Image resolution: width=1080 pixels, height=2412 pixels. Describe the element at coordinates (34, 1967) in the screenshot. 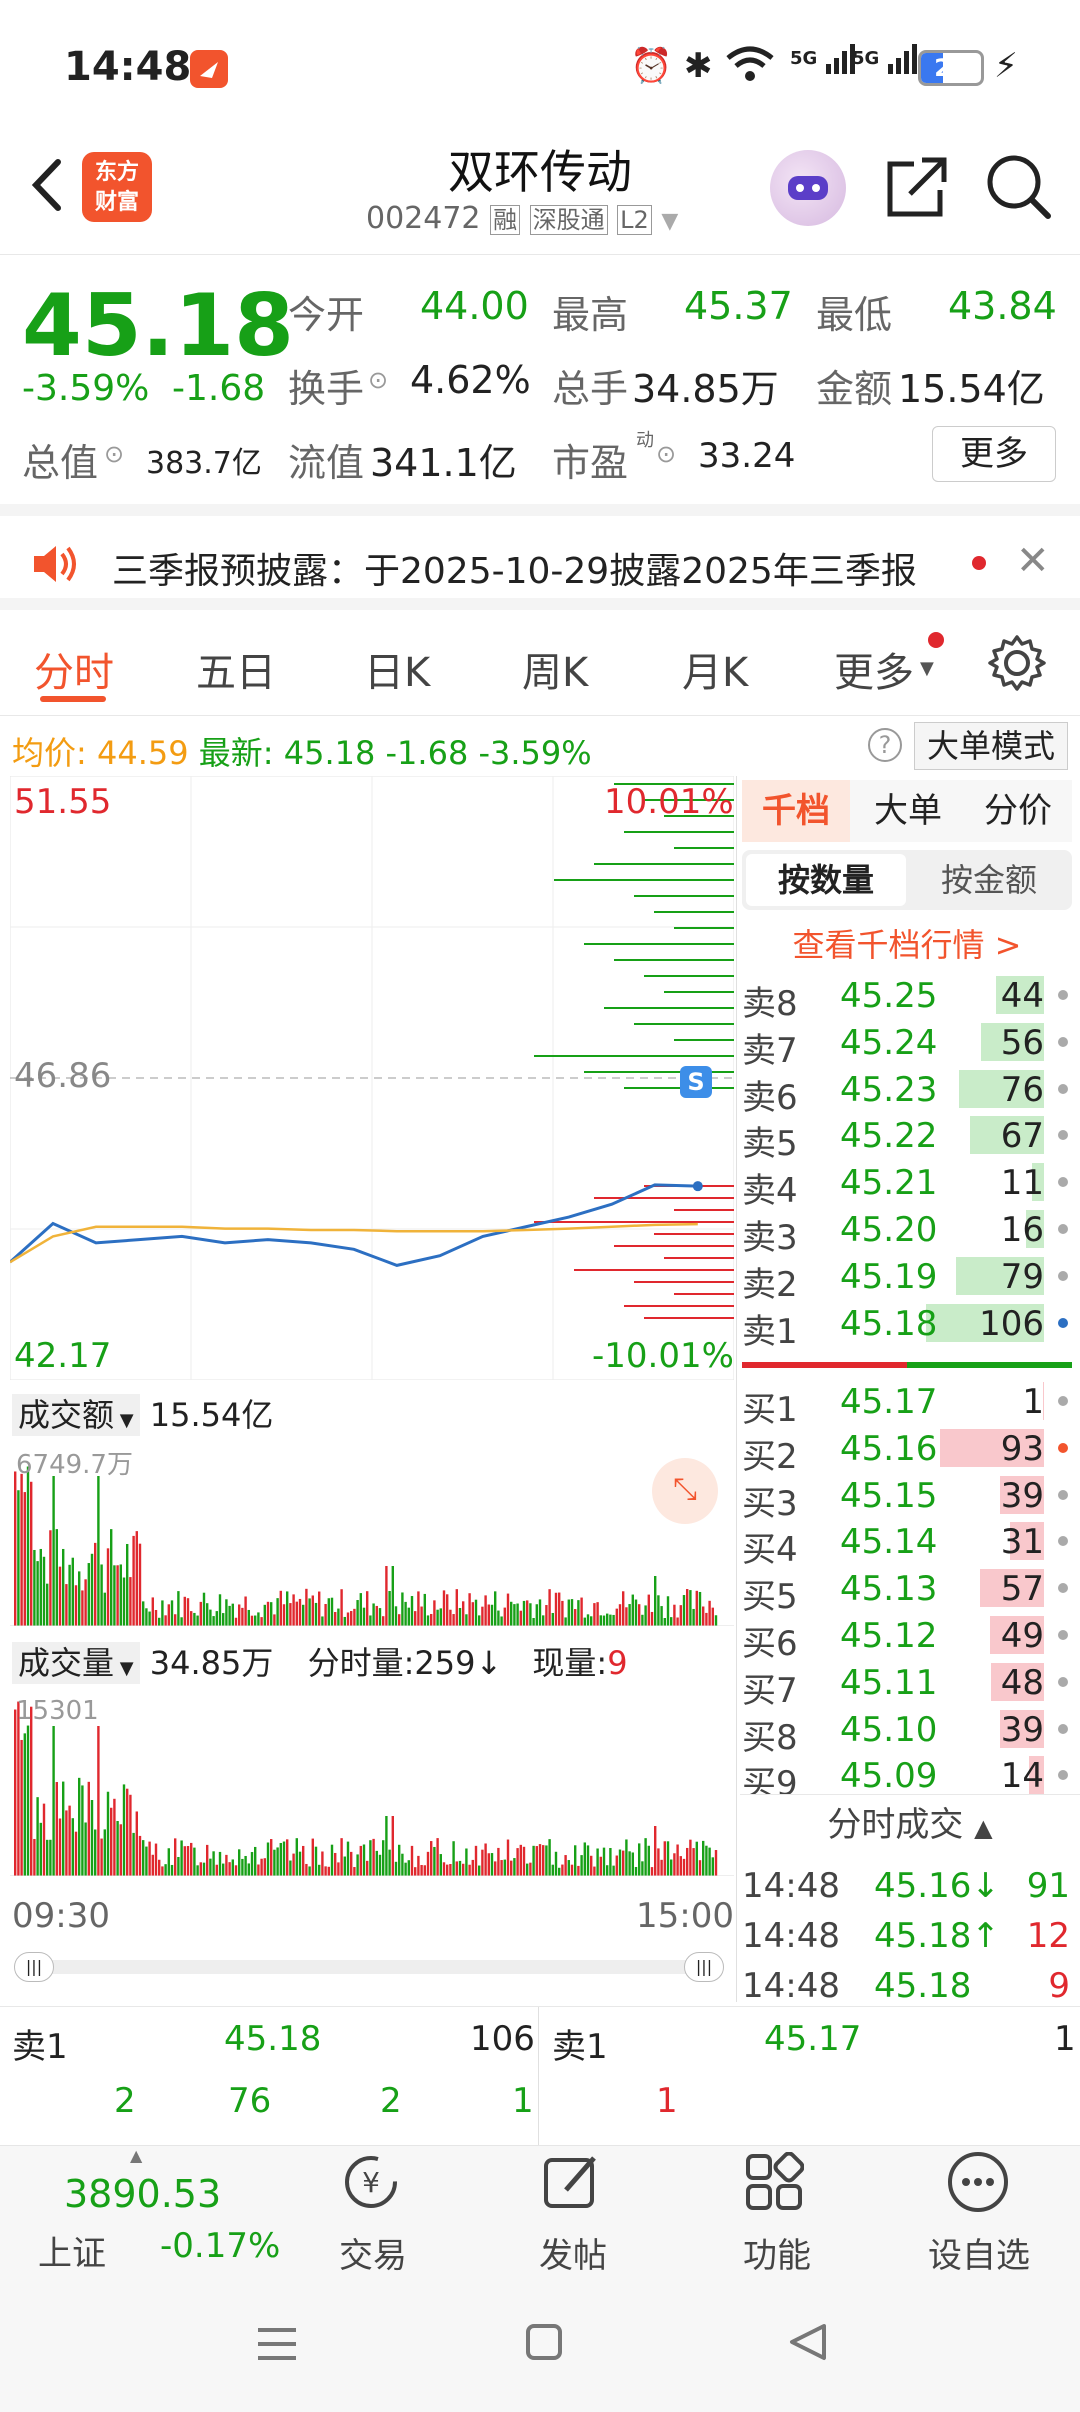

I see `scroll-handle-left: |||` at that location.